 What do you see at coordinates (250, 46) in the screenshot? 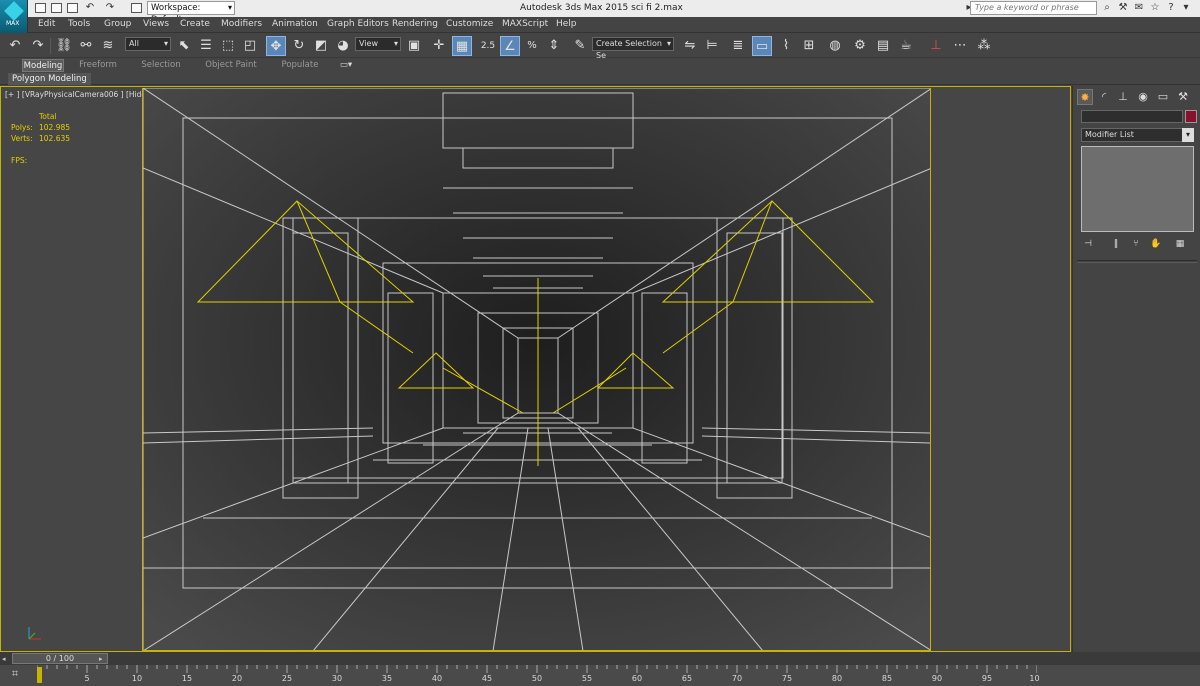
I see `window-crossing-icon: ◰` at bounding box center [250, 46].